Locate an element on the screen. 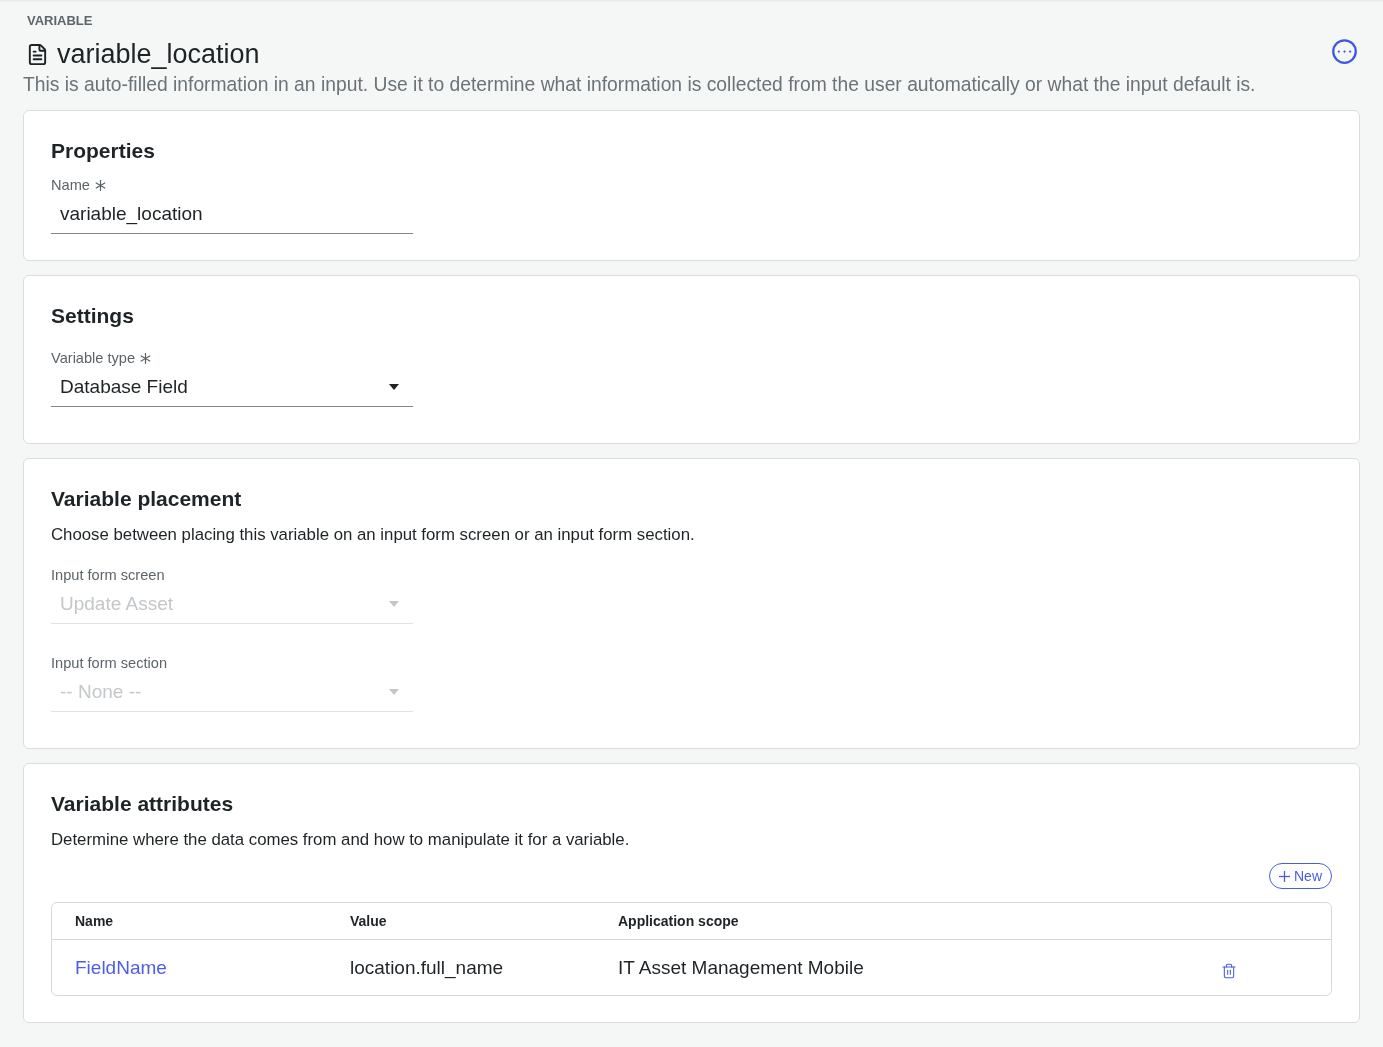 This screenshot has width=1383, height=1047. input-field: variable_location is located at coordinates (232, 214).